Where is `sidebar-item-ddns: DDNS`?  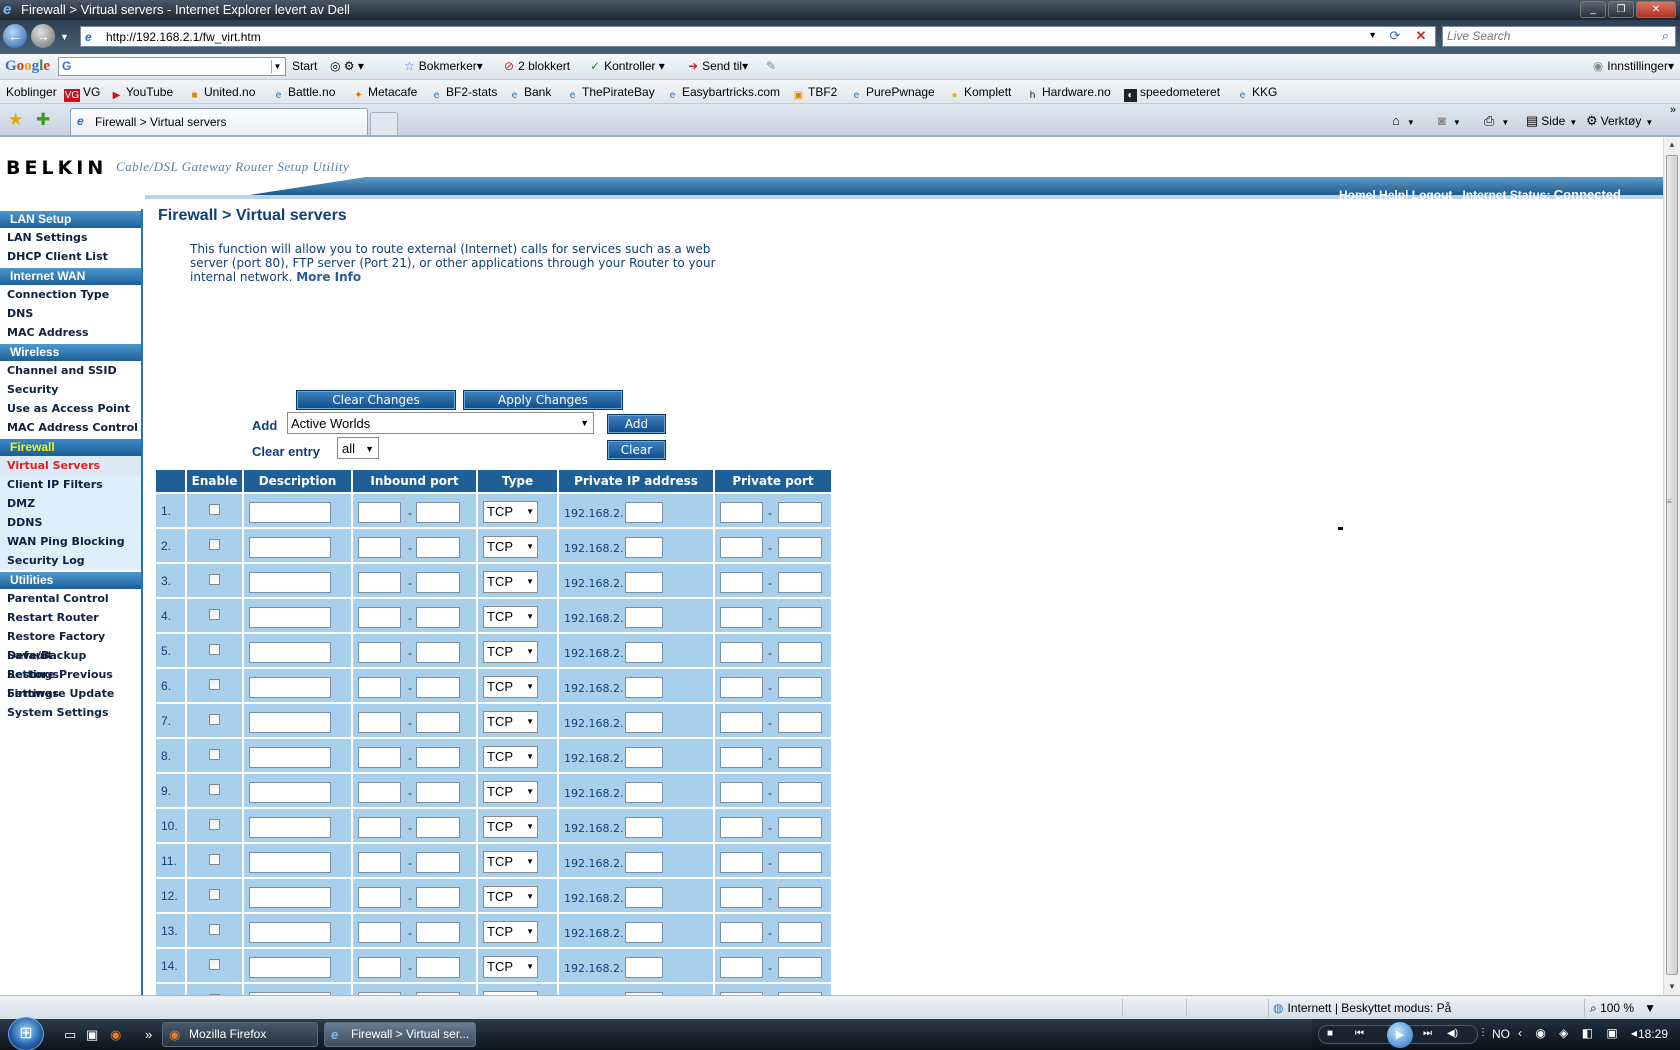 sidebar-item-ddns: DDNS is located at coordinates (70, 522).